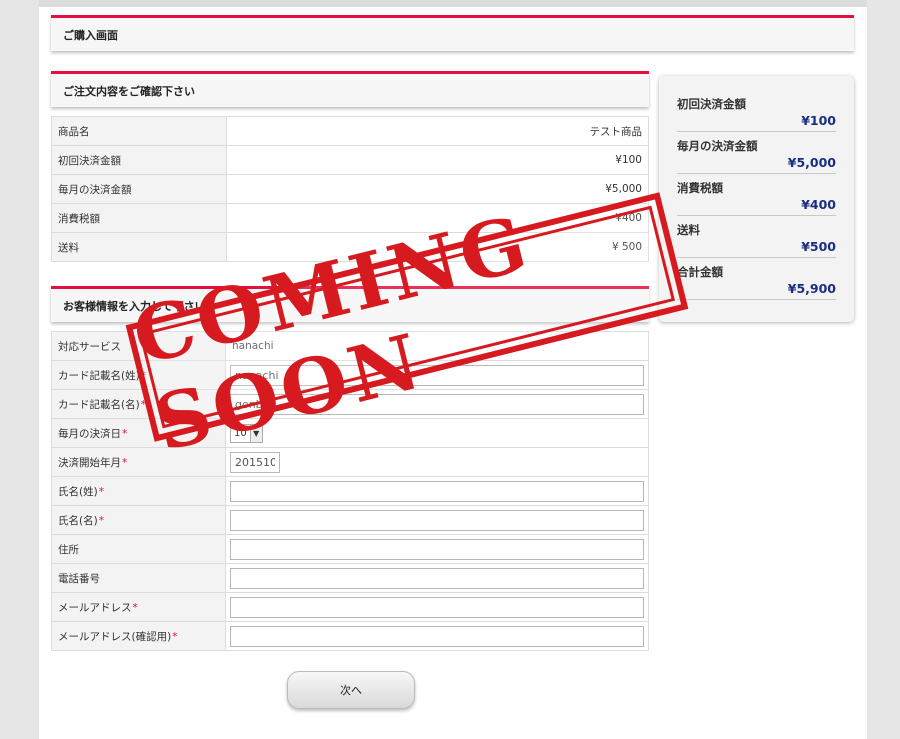  Describe the element at coordinates (818, 120) in the screenshot. I see `summary-value: ¥100` at that location.